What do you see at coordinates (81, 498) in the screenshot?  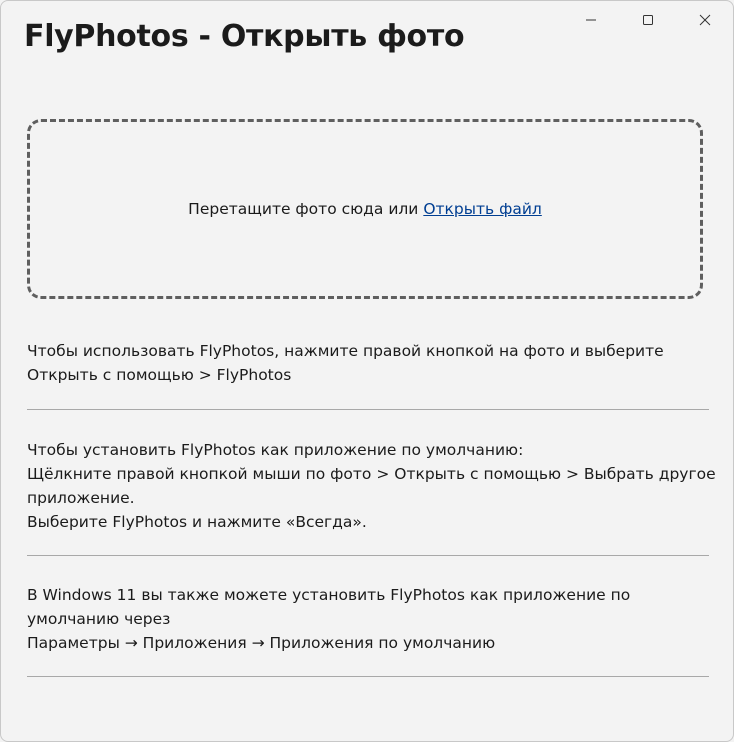 I see `default-app-line-3: приложение.` at bounding box center [81, 498].